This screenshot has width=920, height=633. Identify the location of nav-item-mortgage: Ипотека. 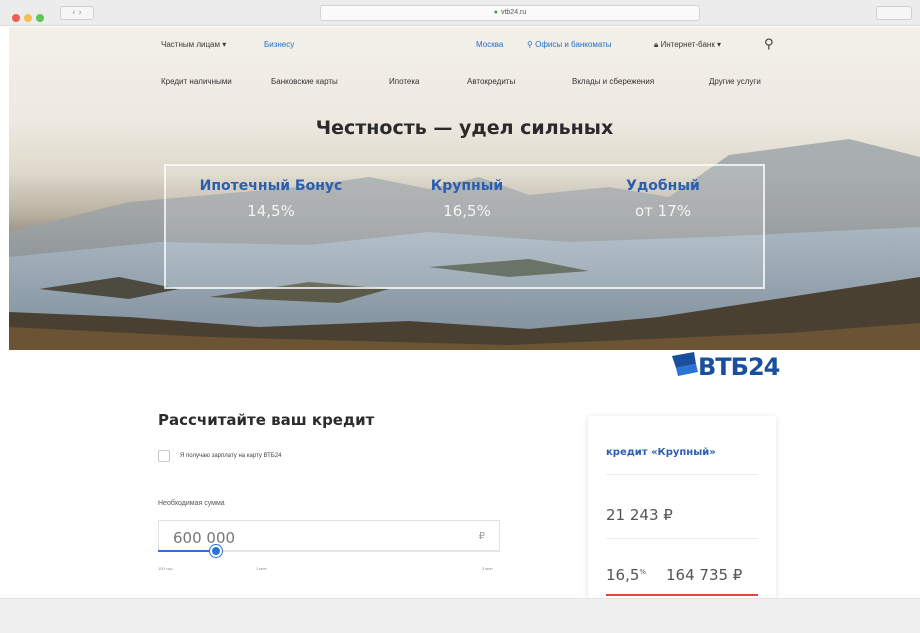
(404, 81).